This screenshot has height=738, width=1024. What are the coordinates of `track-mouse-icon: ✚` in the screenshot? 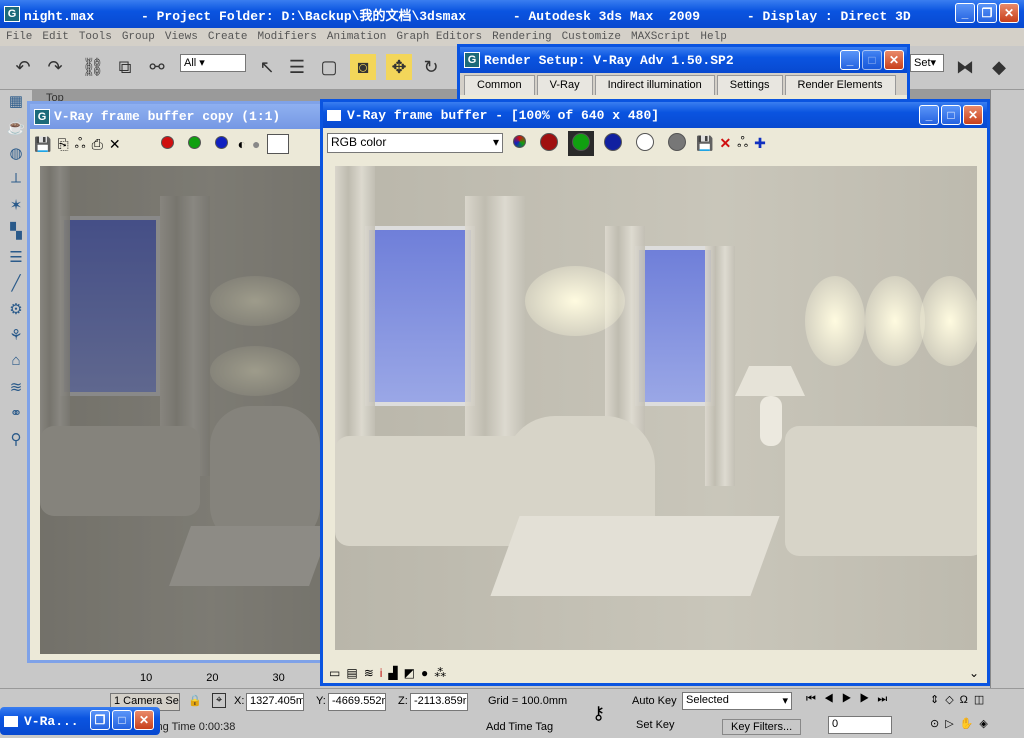 It's located at (760, 143).